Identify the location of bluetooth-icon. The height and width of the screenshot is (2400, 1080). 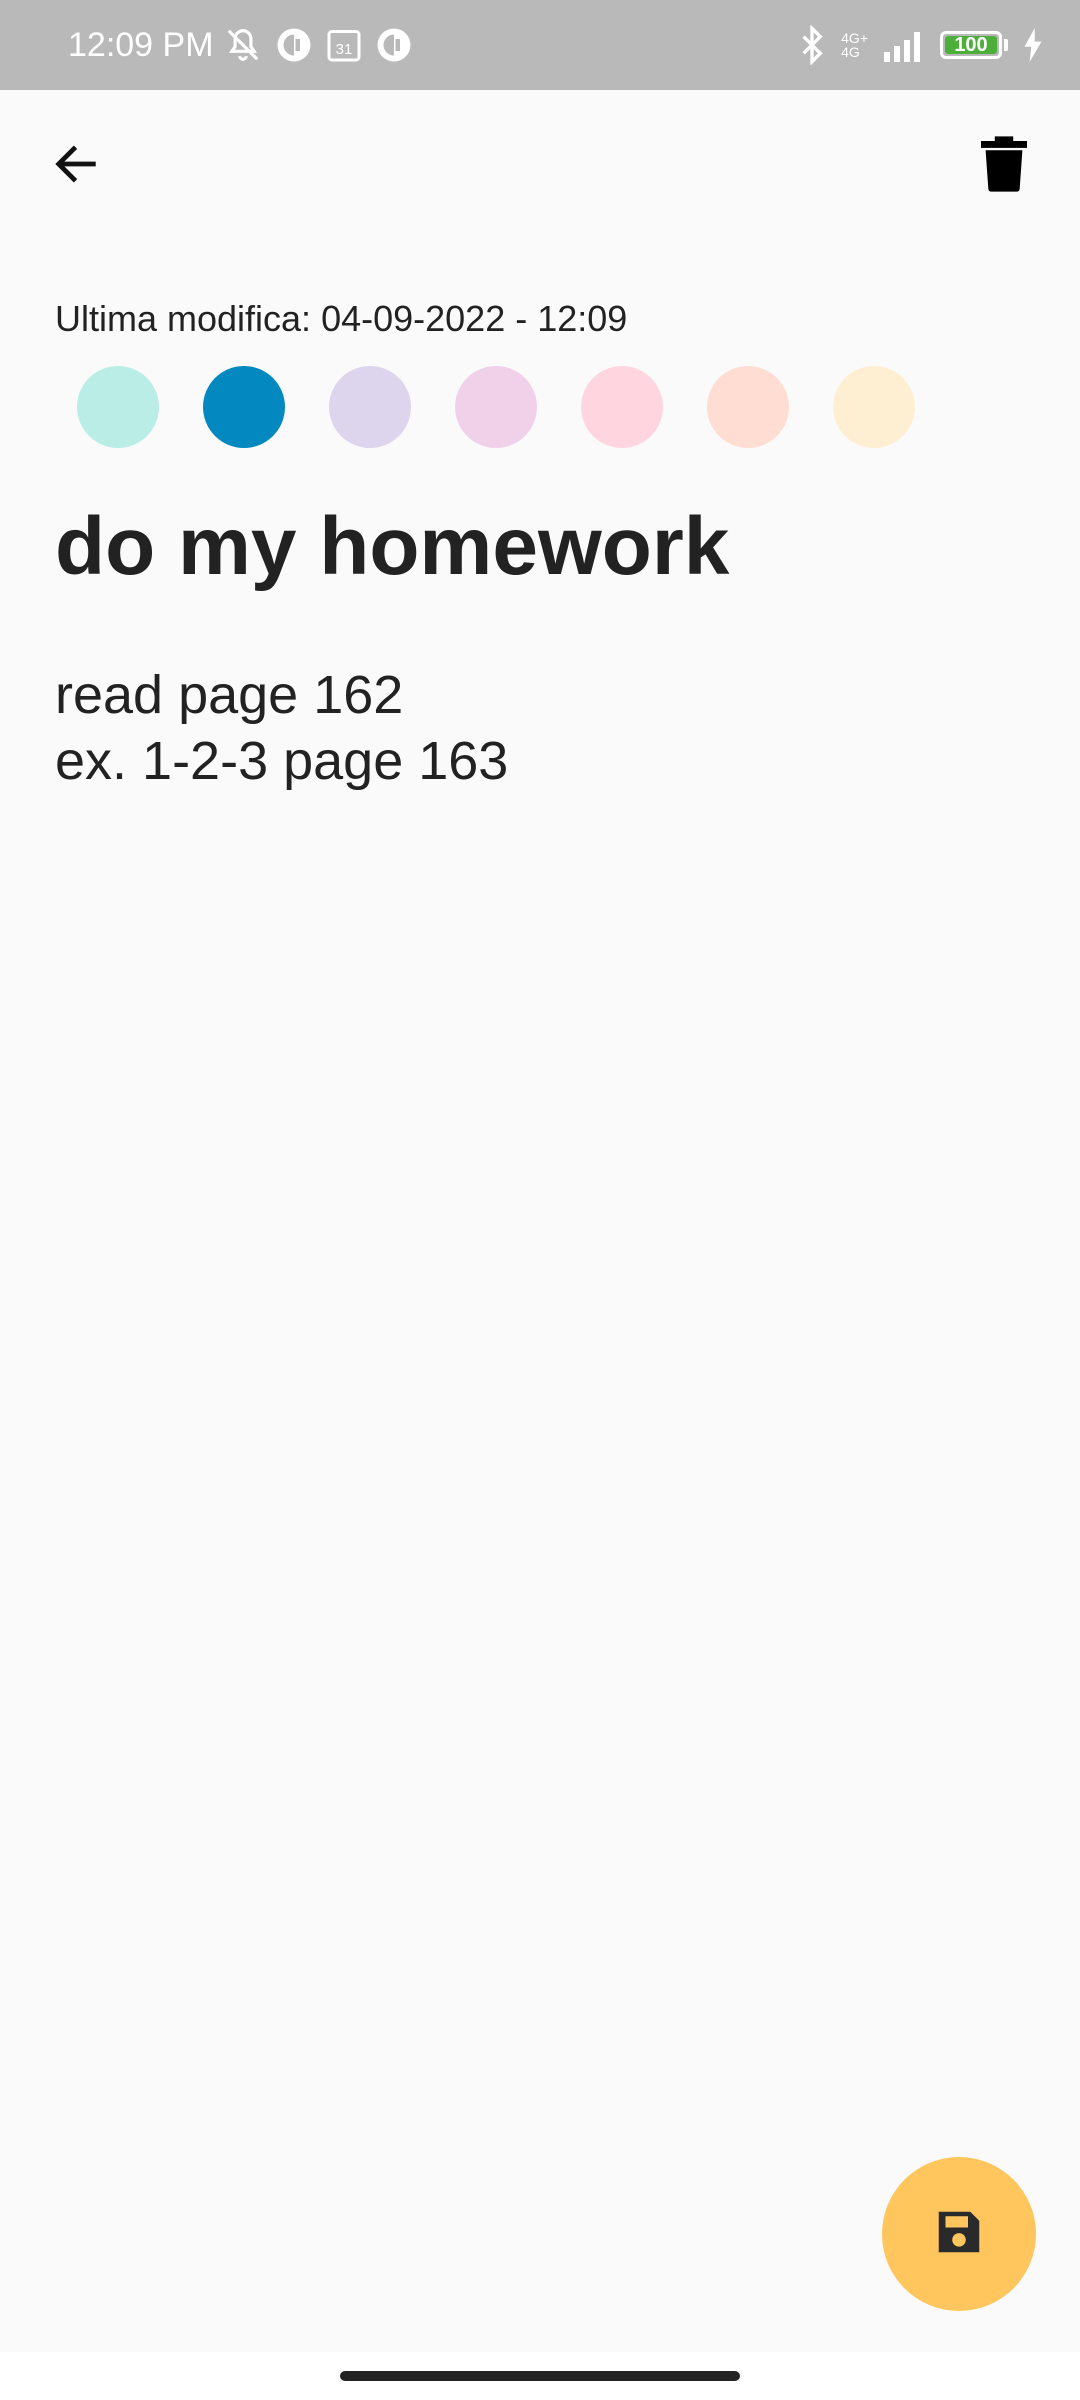
(812, 45).